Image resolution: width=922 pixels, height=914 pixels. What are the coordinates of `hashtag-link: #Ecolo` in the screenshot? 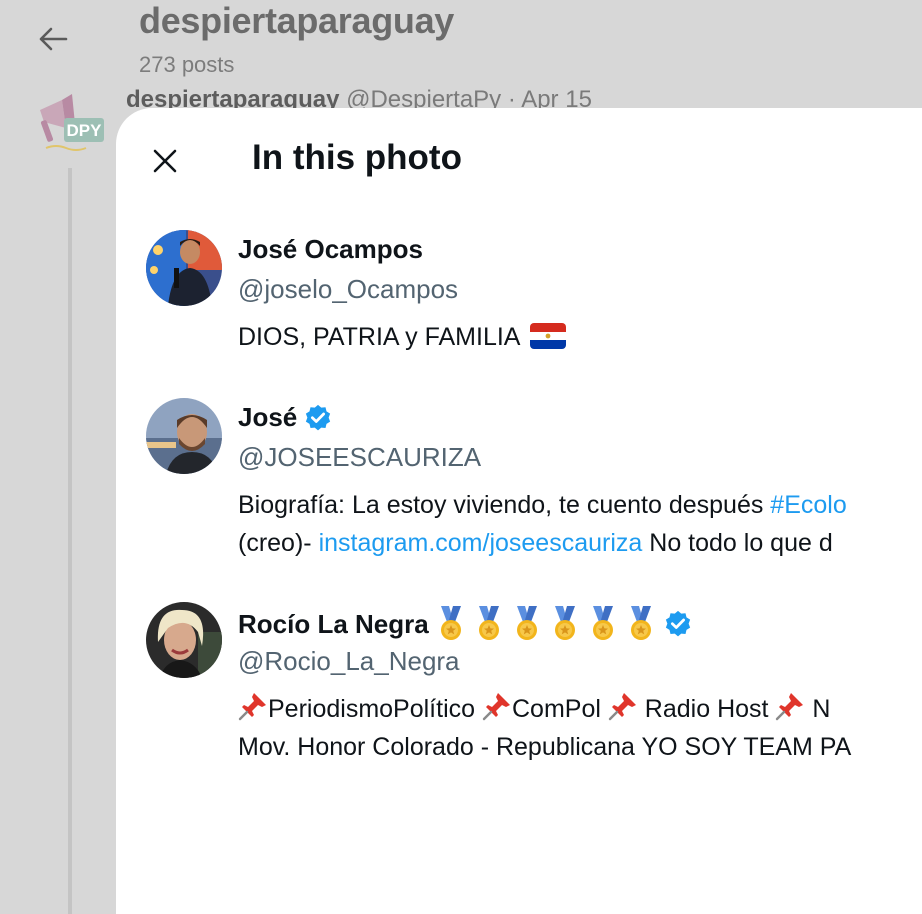 It's located at (808, 505).